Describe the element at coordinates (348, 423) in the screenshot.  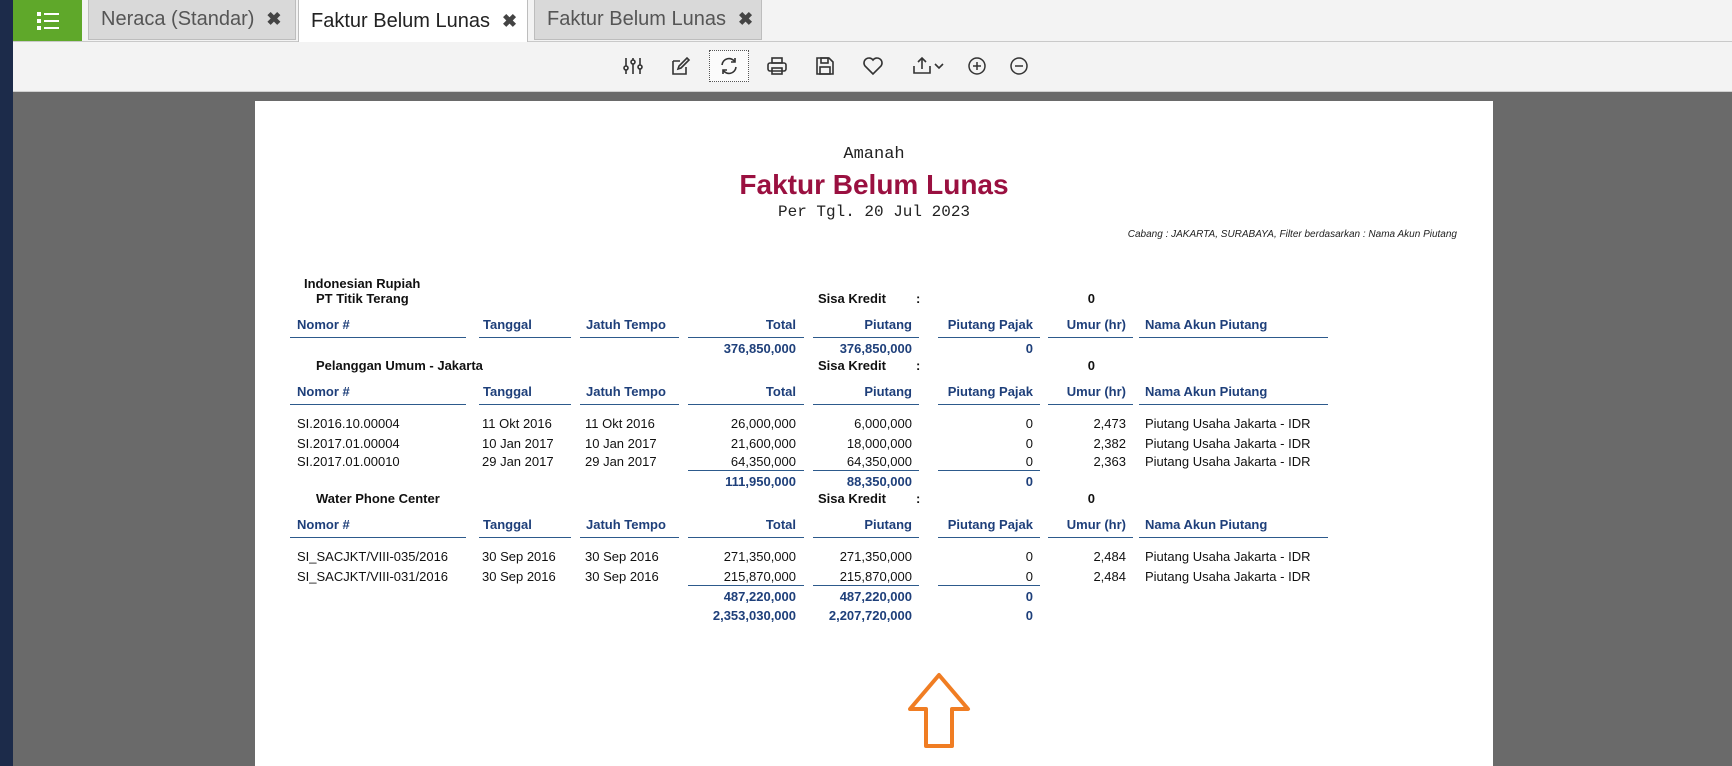
I see `invoice-number: SI.2016.10.00004` at that location.